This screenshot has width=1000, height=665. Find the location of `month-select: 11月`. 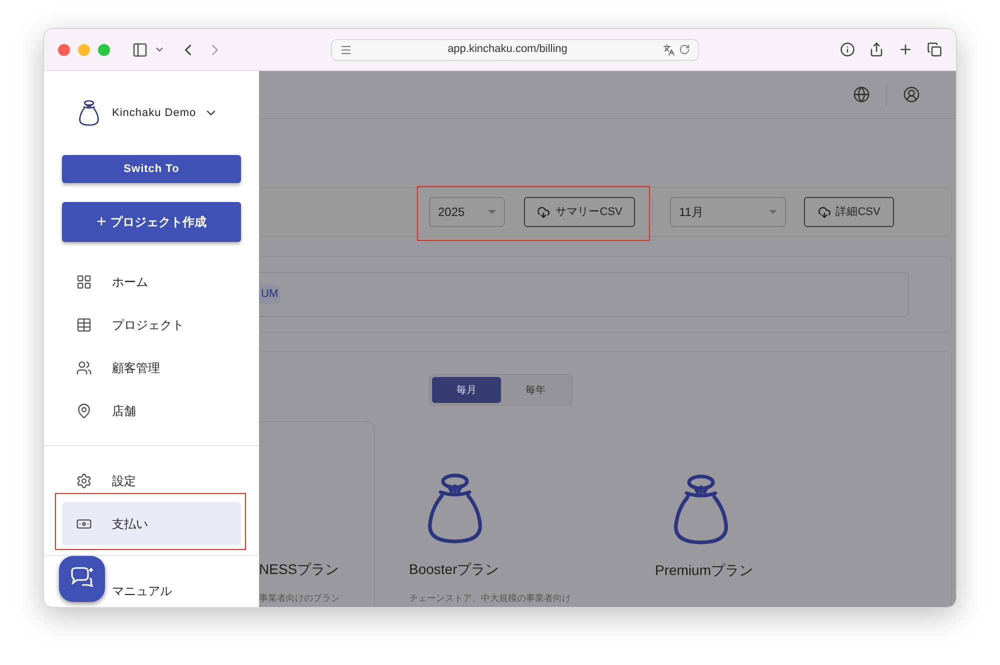

month-select: 11月 is located at coordinates (728, 212).